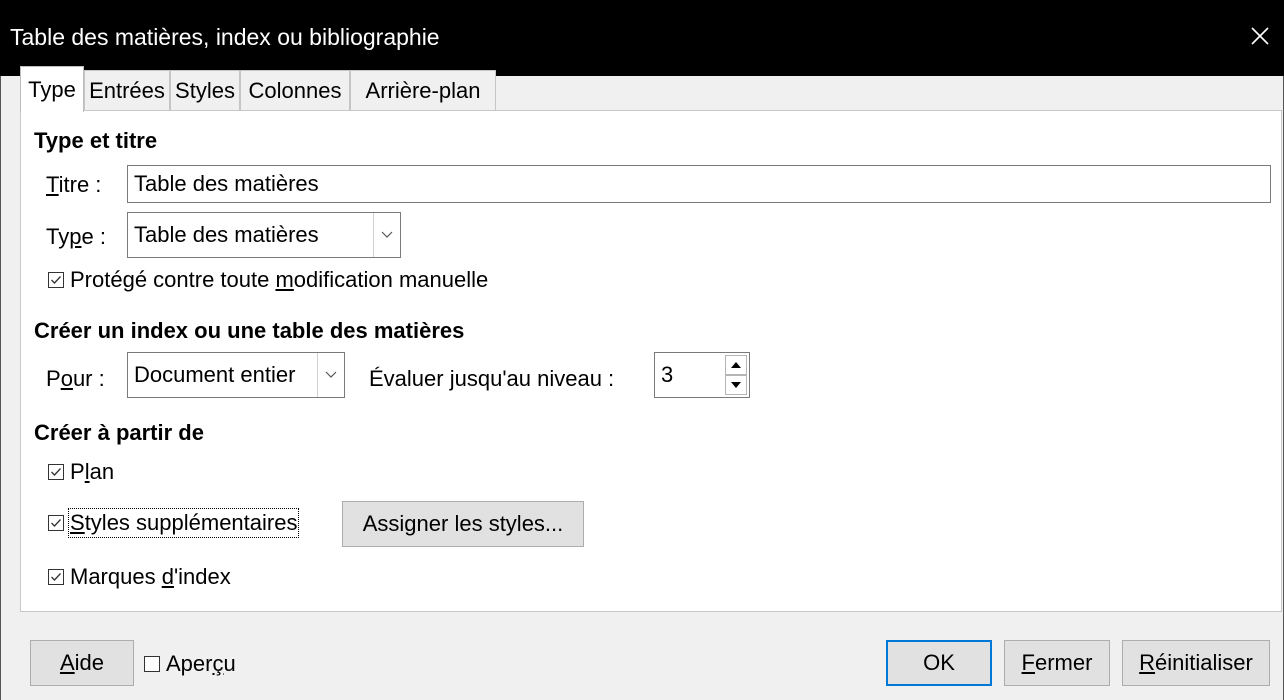 The width and height of the screenshot is (1284, 700). I want to click on tab-label: Arrière-plan, so click(423, 90).